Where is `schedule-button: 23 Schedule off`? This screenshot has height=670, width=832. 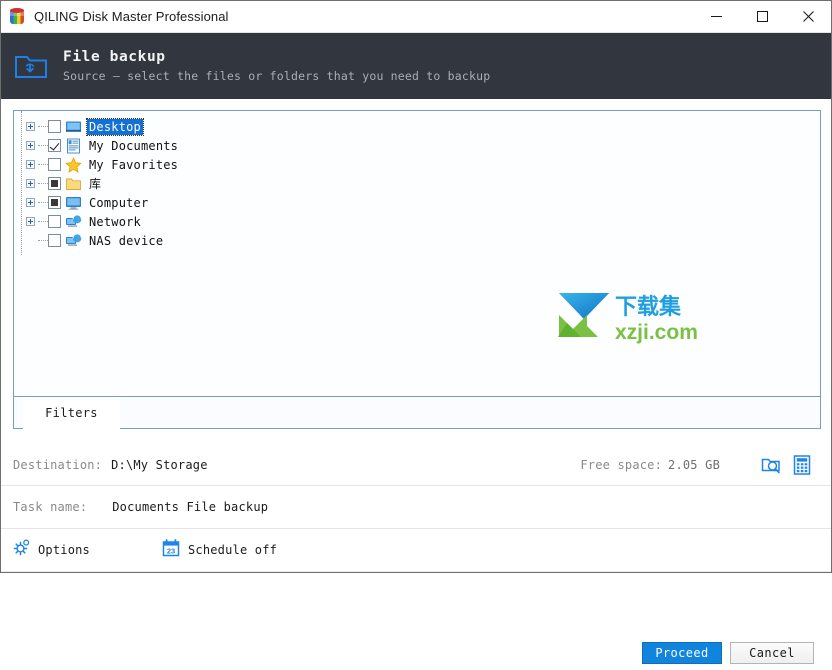
schedule-button: 23 Schedule off is located at coordinates (220, 550).